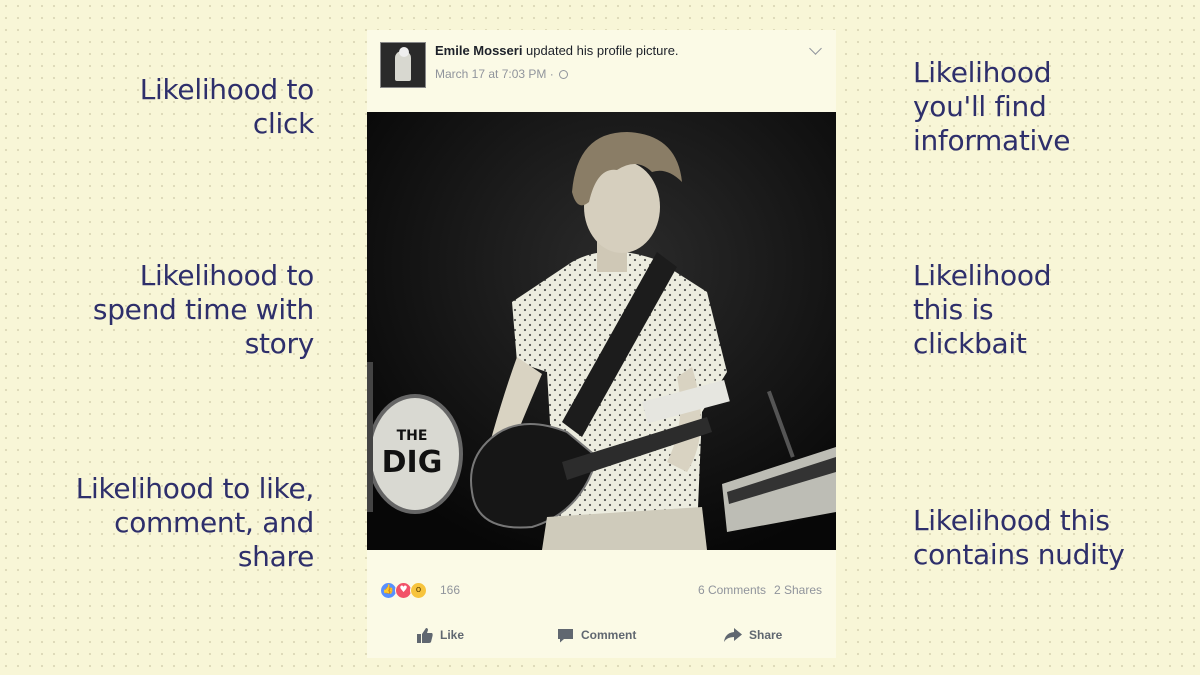 The image size is (1200, 675). I want to click on comment-bubble-icon, so click(565, 635).